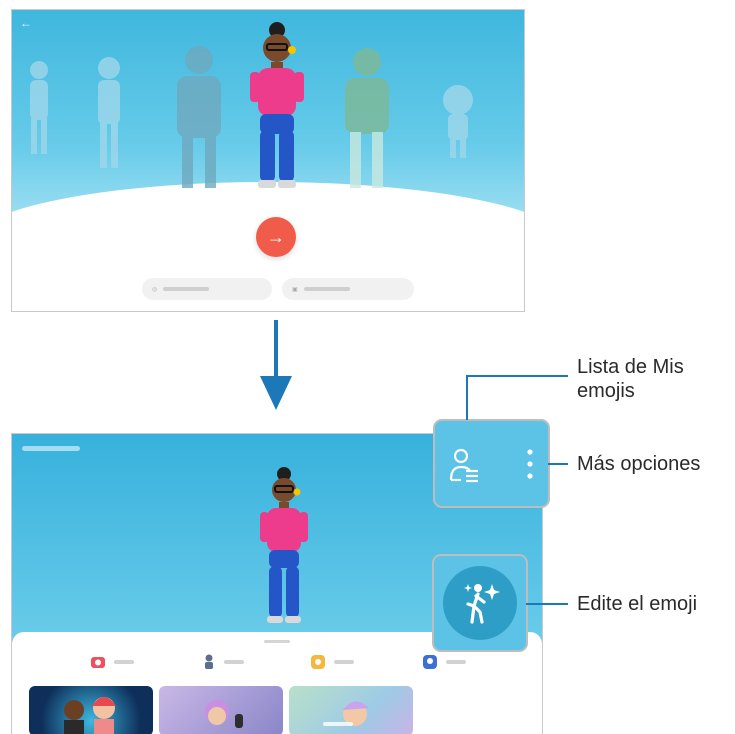 This screenshot has height=734, width=735. I want to click on tab-profile, so click(444, 662).